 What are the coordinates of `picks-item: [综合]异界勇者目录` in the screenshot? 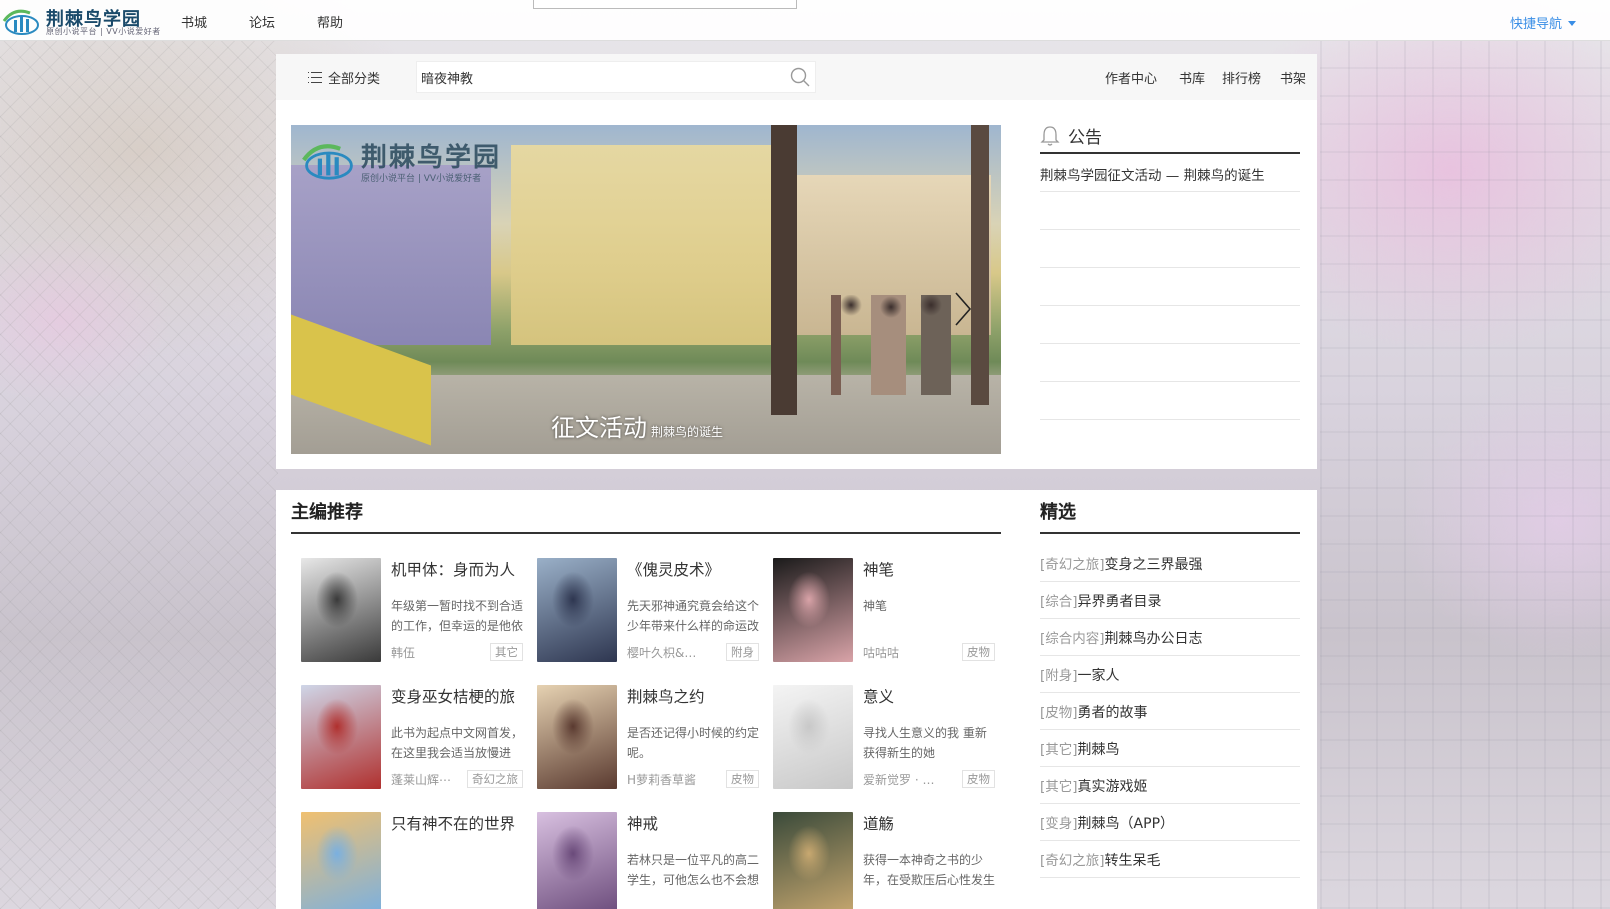 It's located at (1170, 600).